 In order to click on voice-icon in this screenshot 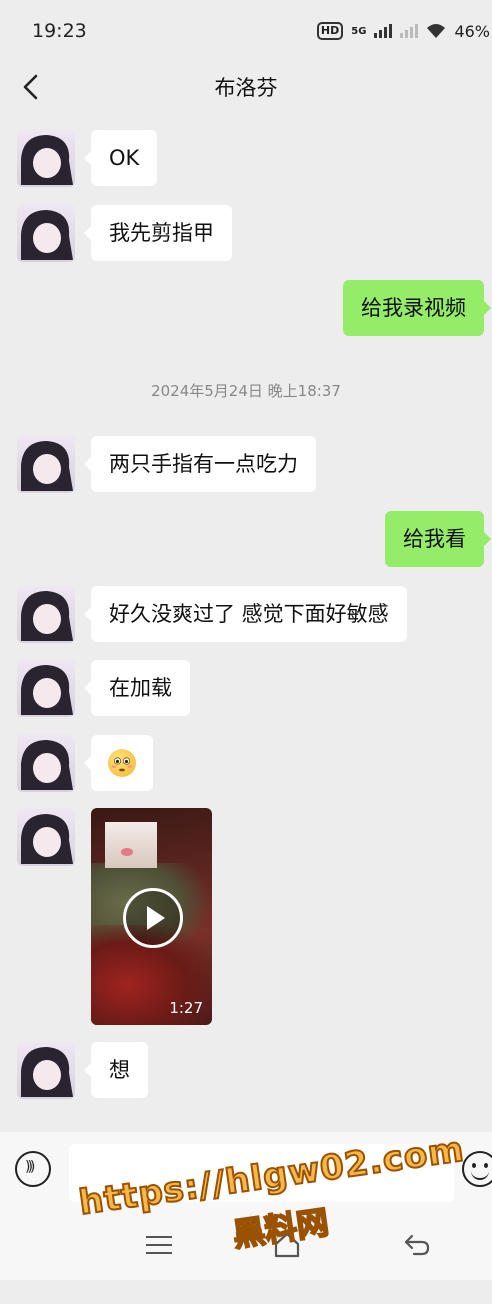, I will do `click(33, 1169)`.